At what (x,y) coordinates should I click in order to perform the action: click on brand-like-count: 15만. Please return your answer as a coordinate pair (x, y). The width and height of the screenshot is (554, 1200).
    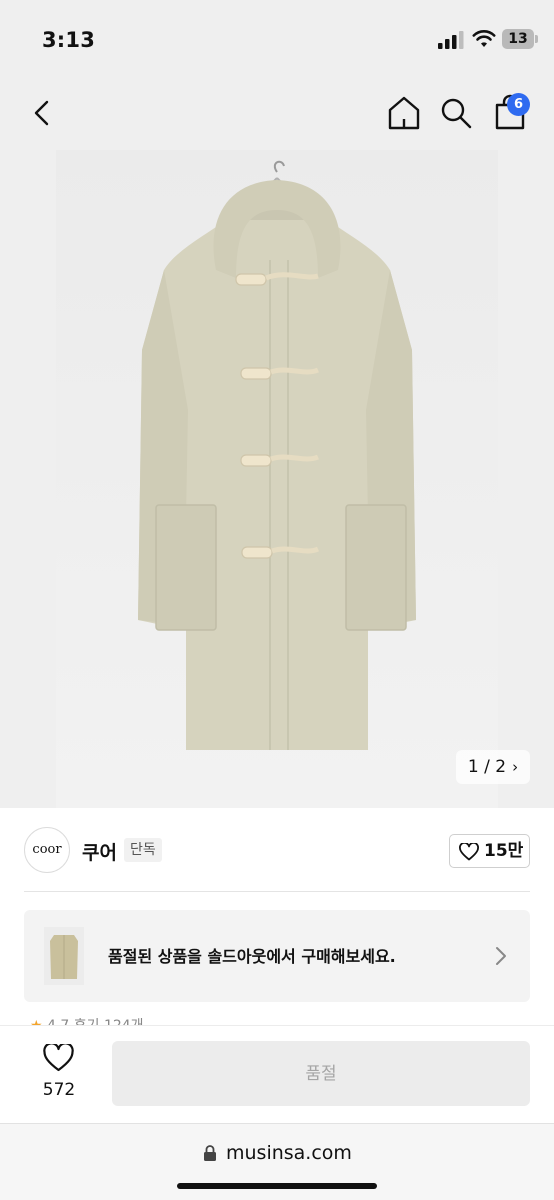
    Looking at the image, I should click on (504, 851).